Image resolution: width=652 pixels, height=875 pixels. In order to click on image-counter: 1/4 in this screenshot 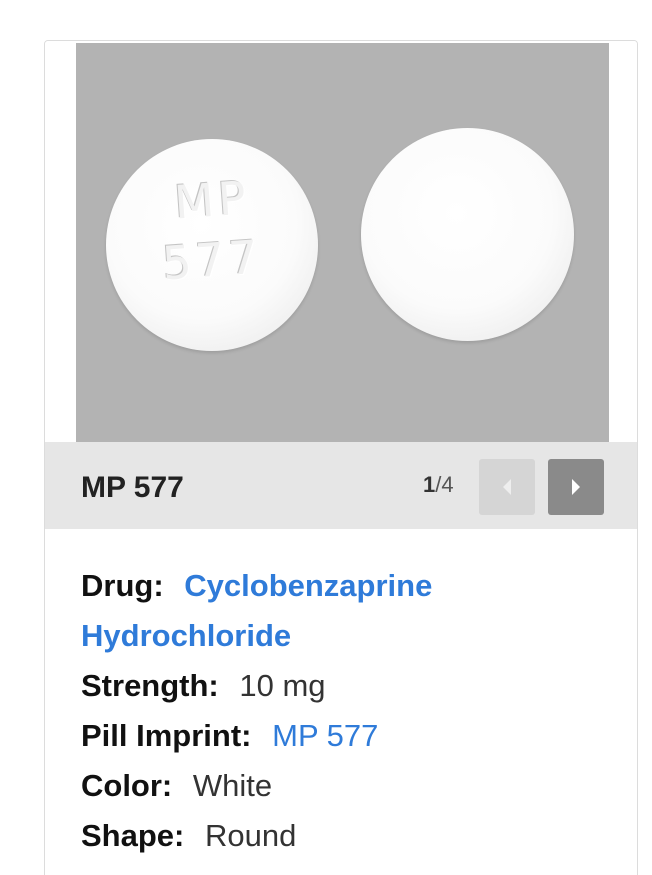, I will do `click(438, 485)`.